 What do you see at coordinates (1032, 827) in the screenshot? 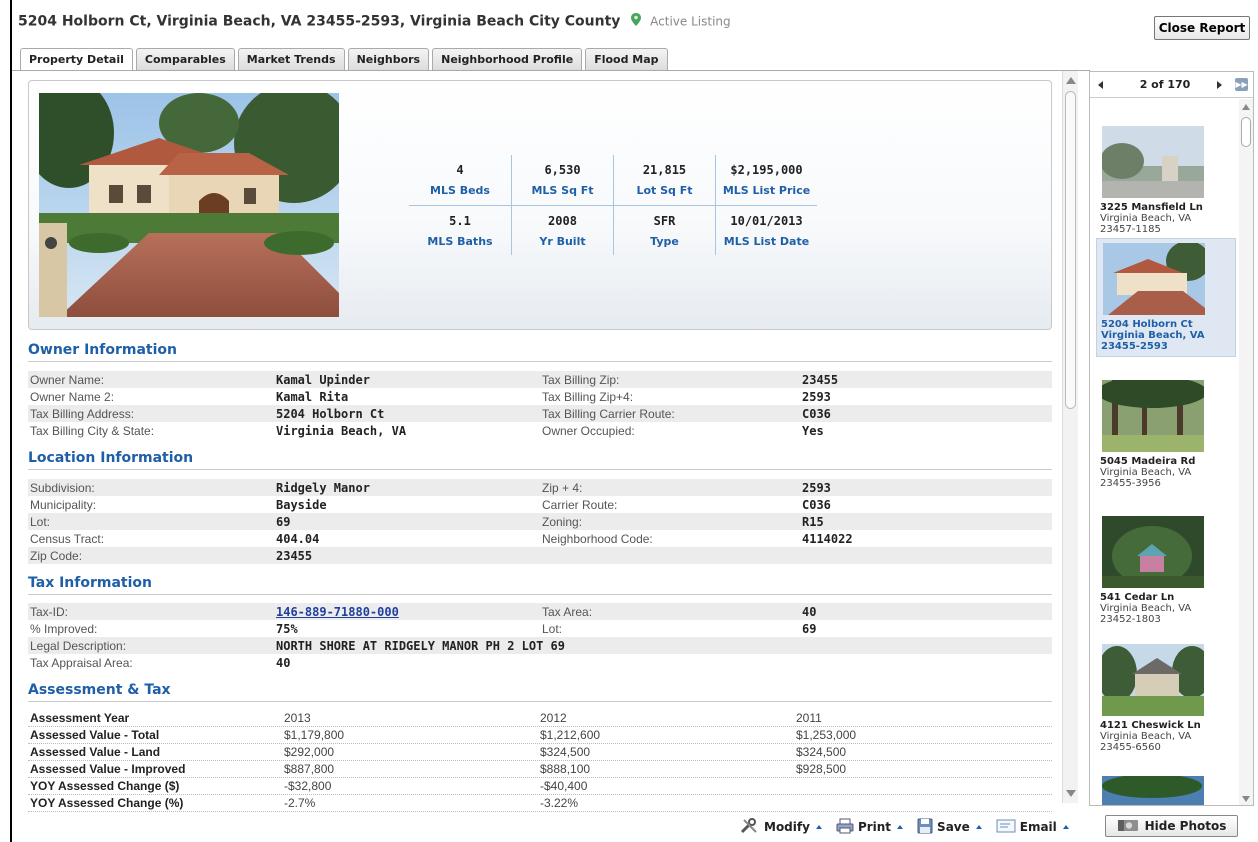
I see `email-button: Email` at bounding box center [1032, 827].